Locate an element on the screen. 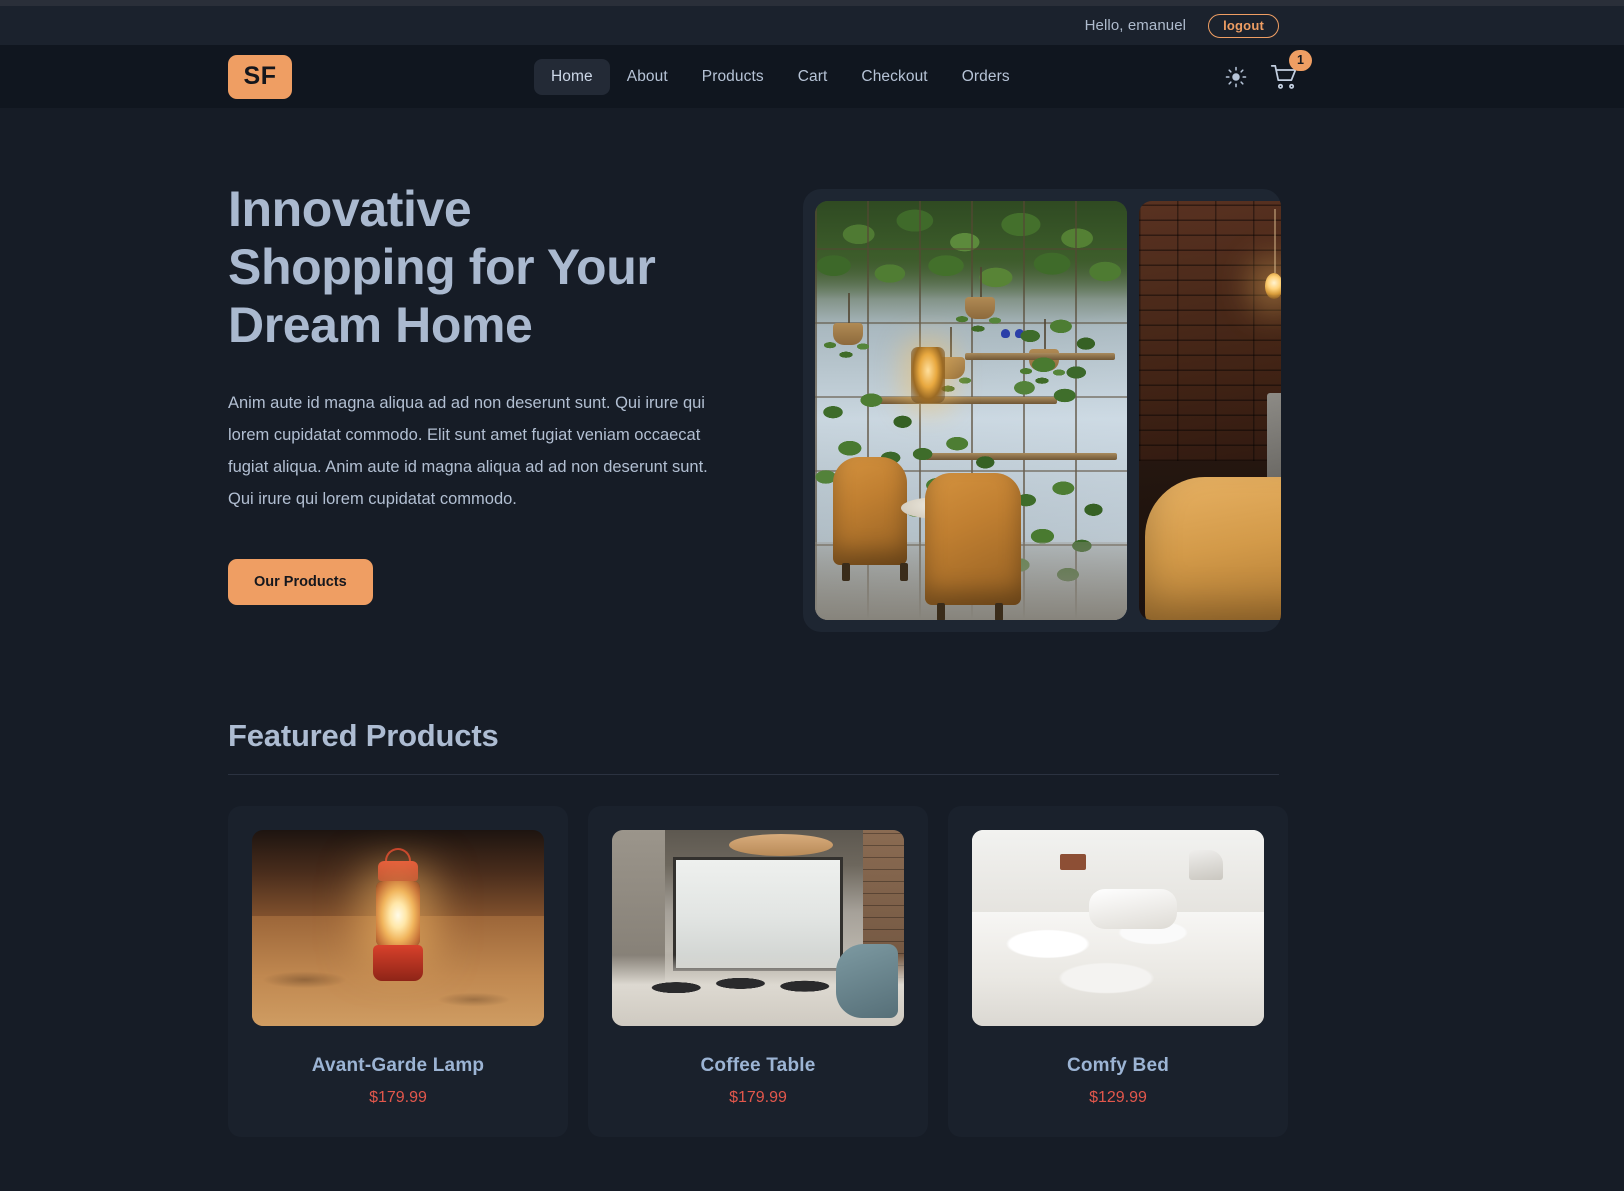 Image resolution: width=1624 pixels, height=1191 pixels. site-logo: SF is located at coordinates (260, 76).